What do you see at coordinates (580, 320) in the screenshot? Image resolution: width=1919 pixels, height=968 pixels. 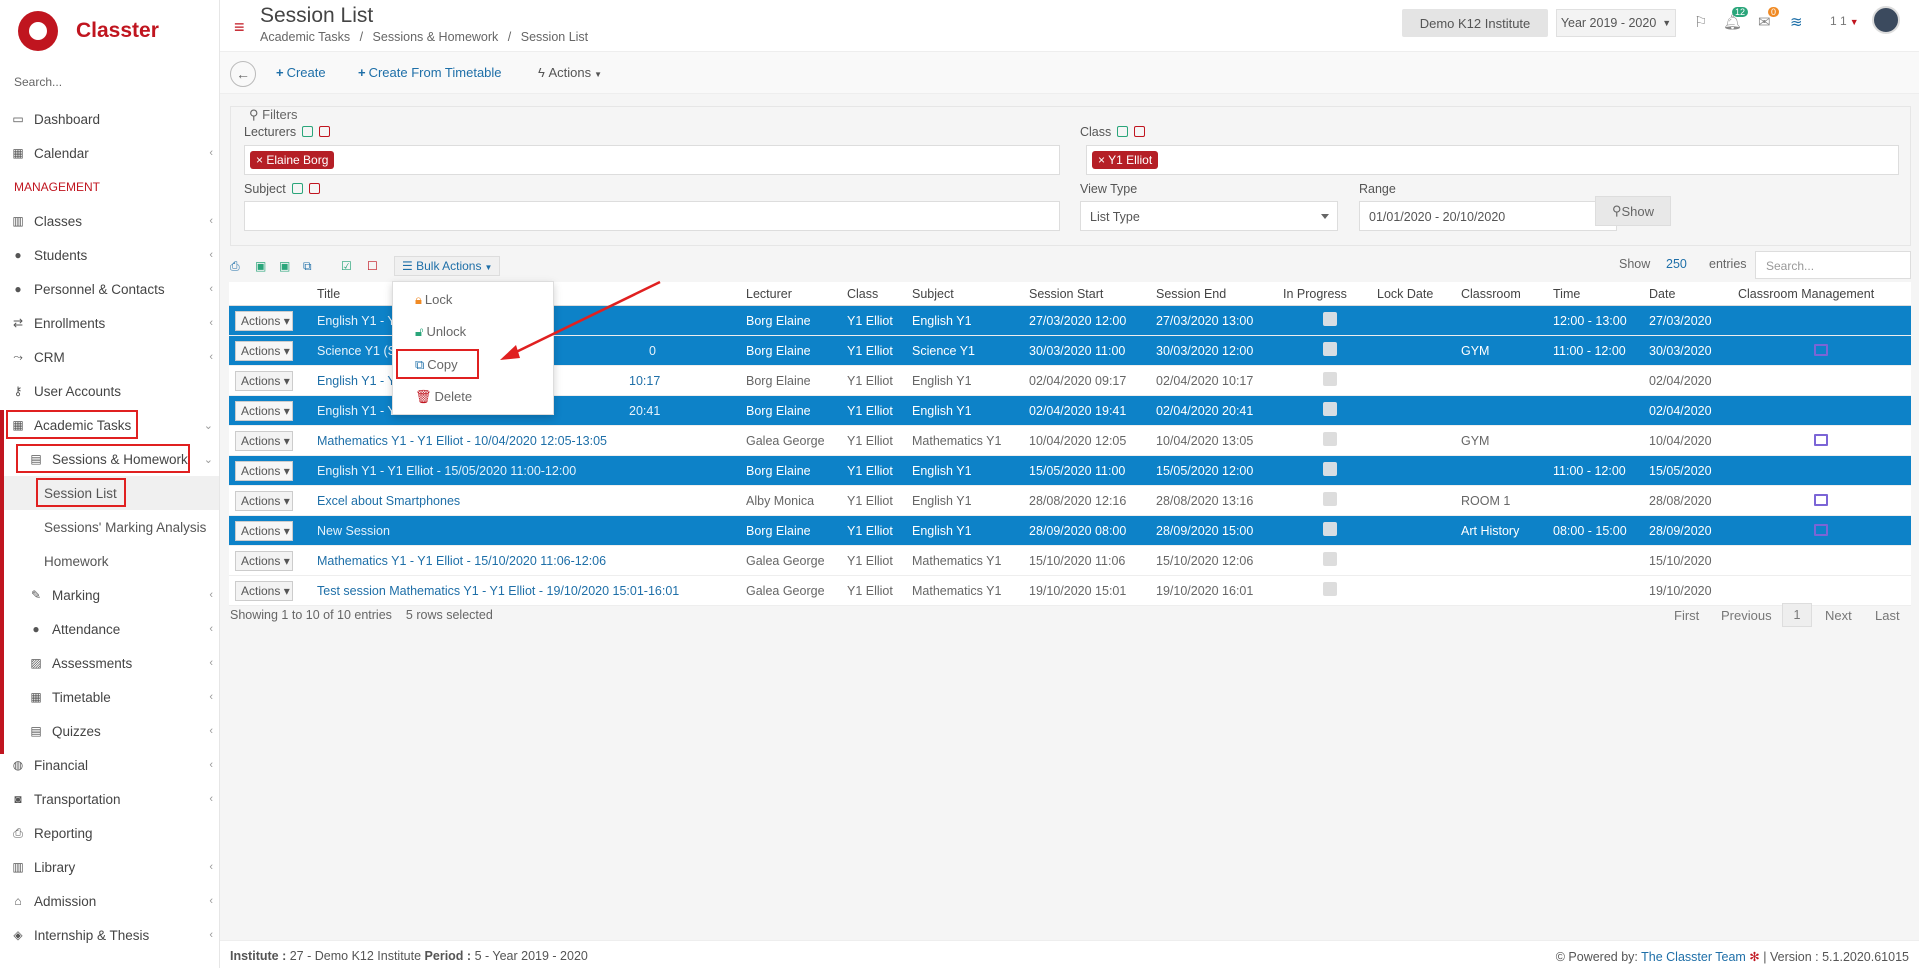 I see `annotation-arrow` at bounding box center [580, 320].